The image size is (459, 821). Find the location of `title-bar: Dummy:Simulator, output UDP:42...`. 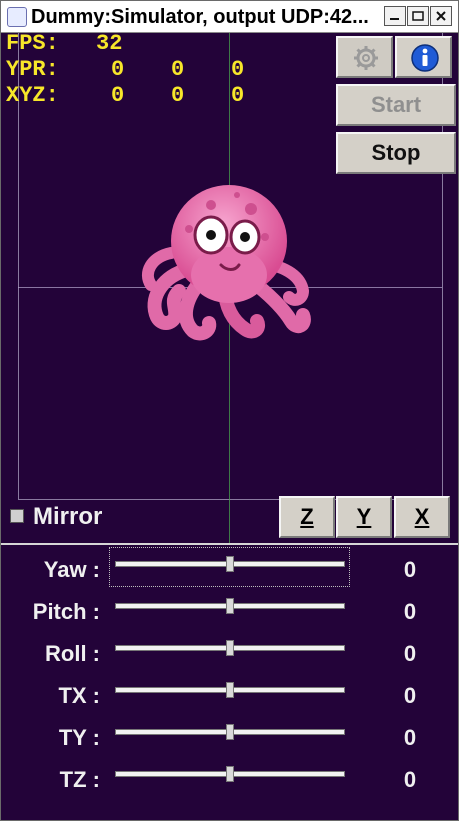

title-bar: Dummy:Simulator, output UDP:42... is located at coordinates (229, 17).